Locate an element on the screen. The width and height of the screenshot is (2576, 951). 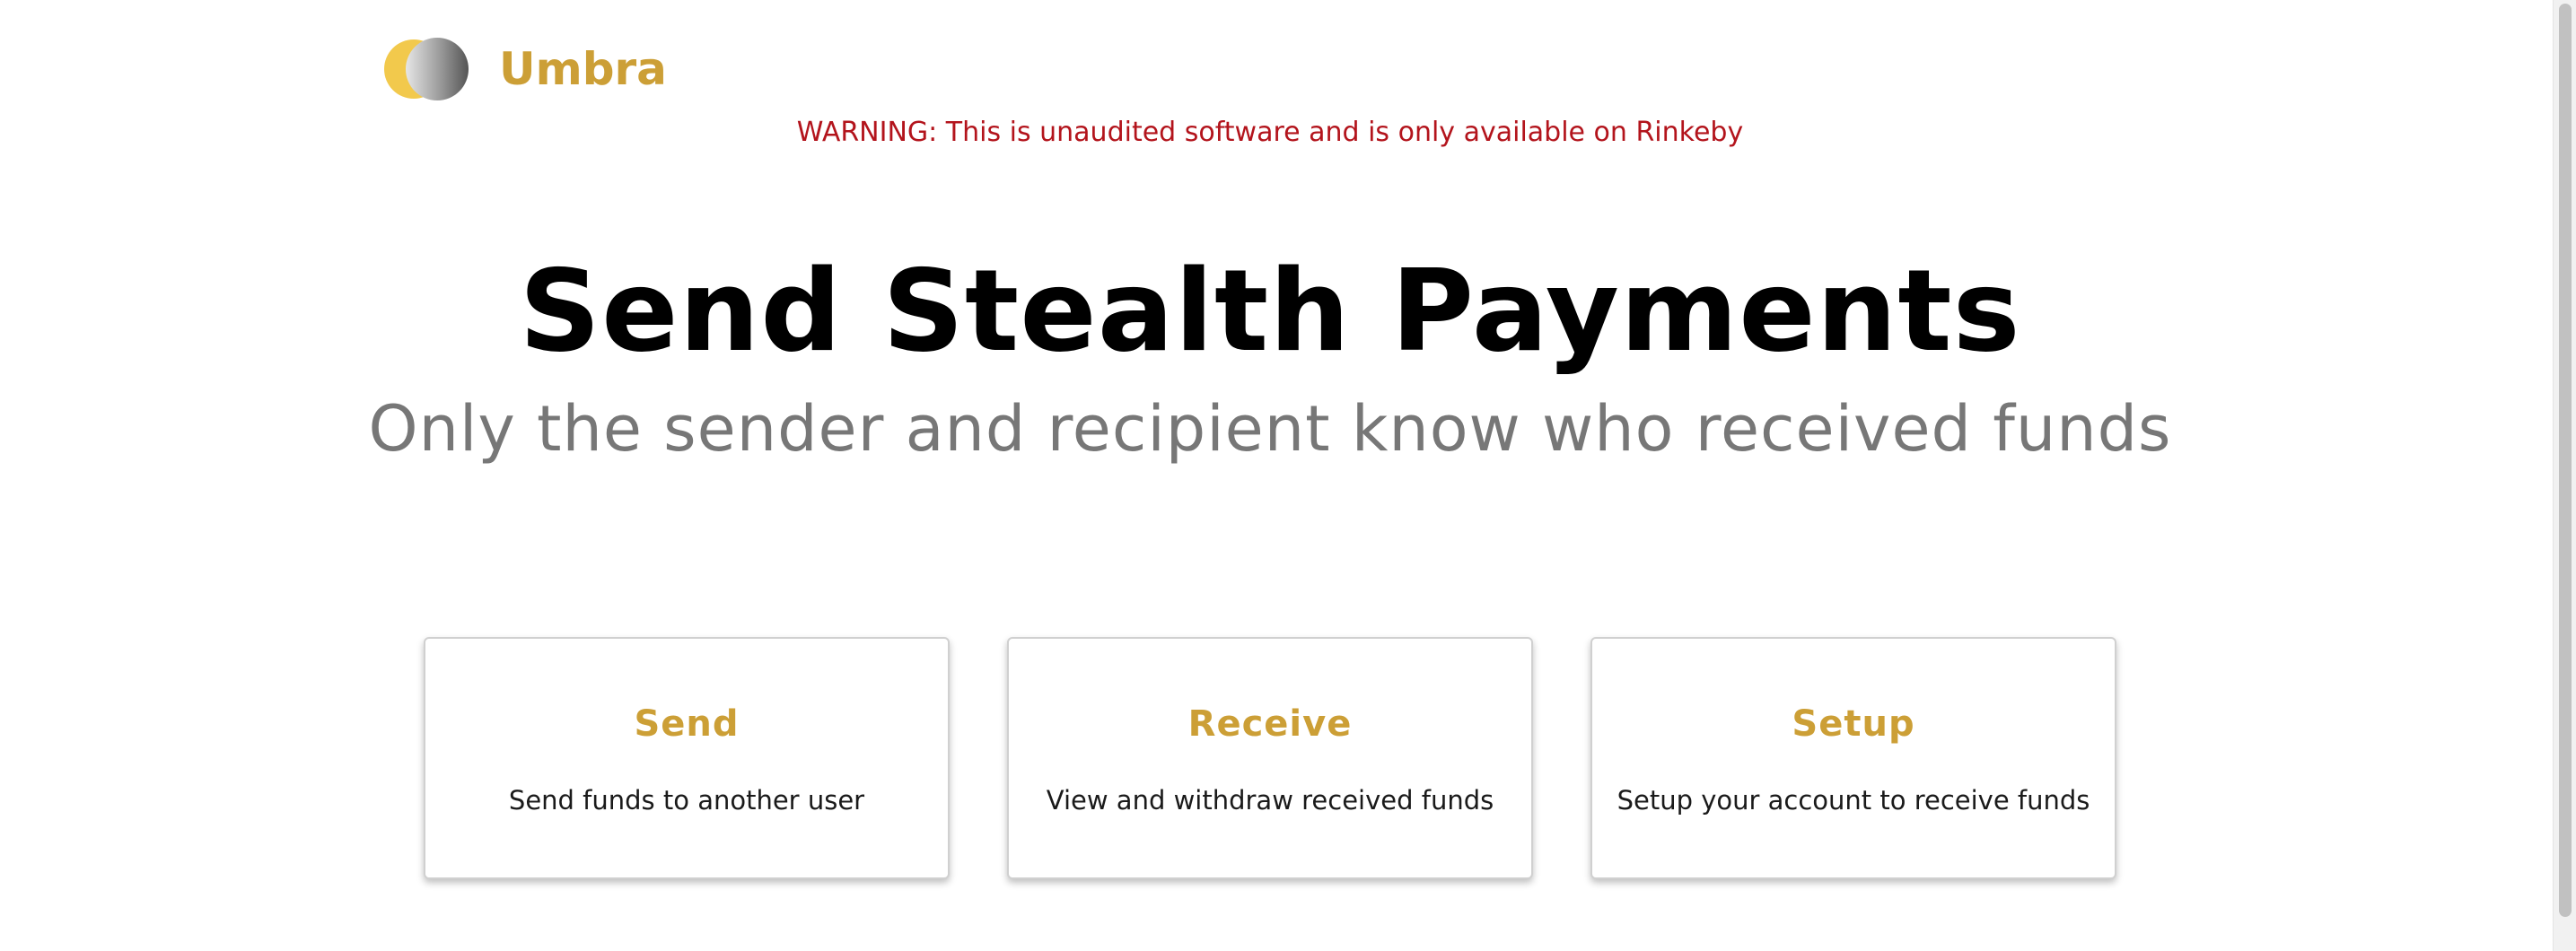
vertical-scrollbar is located at coordinates (2564, 475).